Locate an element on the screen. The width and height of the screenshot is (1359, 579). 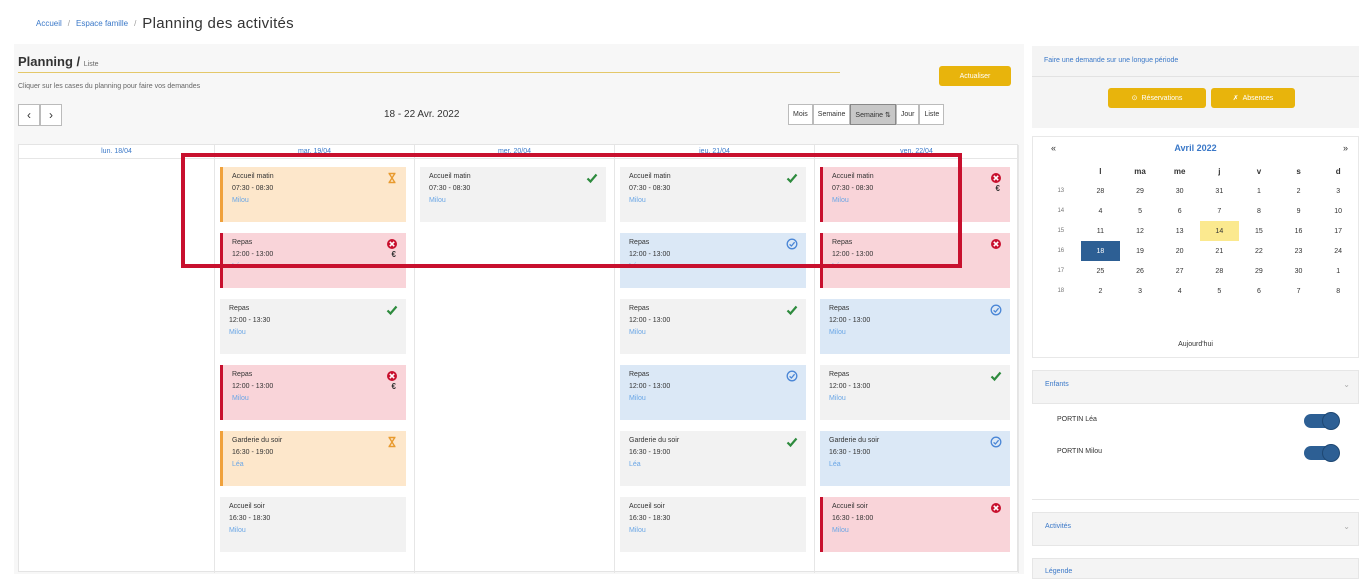
calendar-day: 17 is located at coordinates (1338, 231).